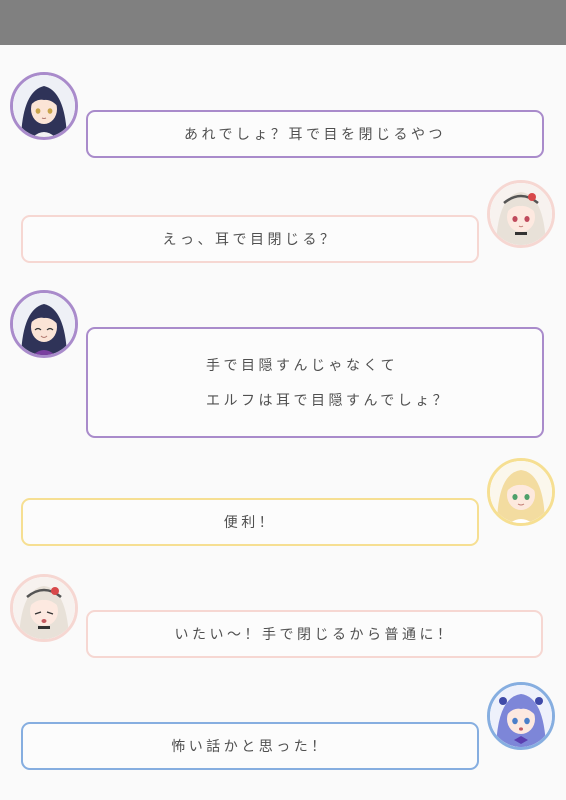 The height and width of the screenshot is (800, 566). I want to click on chat-message-6: 怖い話かと思った！, so click(250, 746).